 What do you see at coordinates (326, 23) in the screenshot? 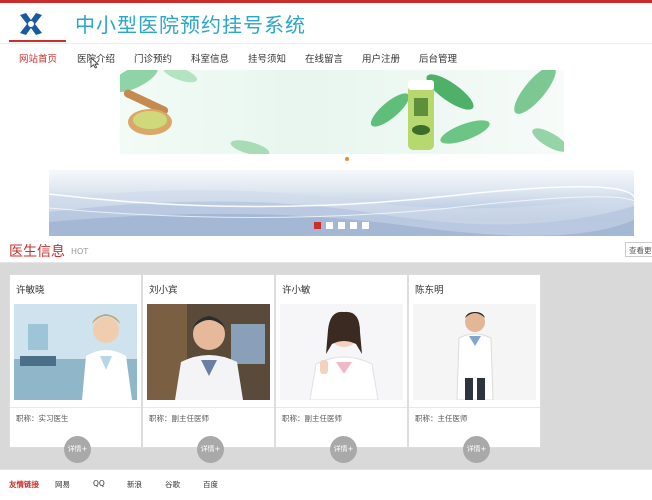
I see `site-header: 中小型医院预约挂号系统` at bounding box center [326, 23].